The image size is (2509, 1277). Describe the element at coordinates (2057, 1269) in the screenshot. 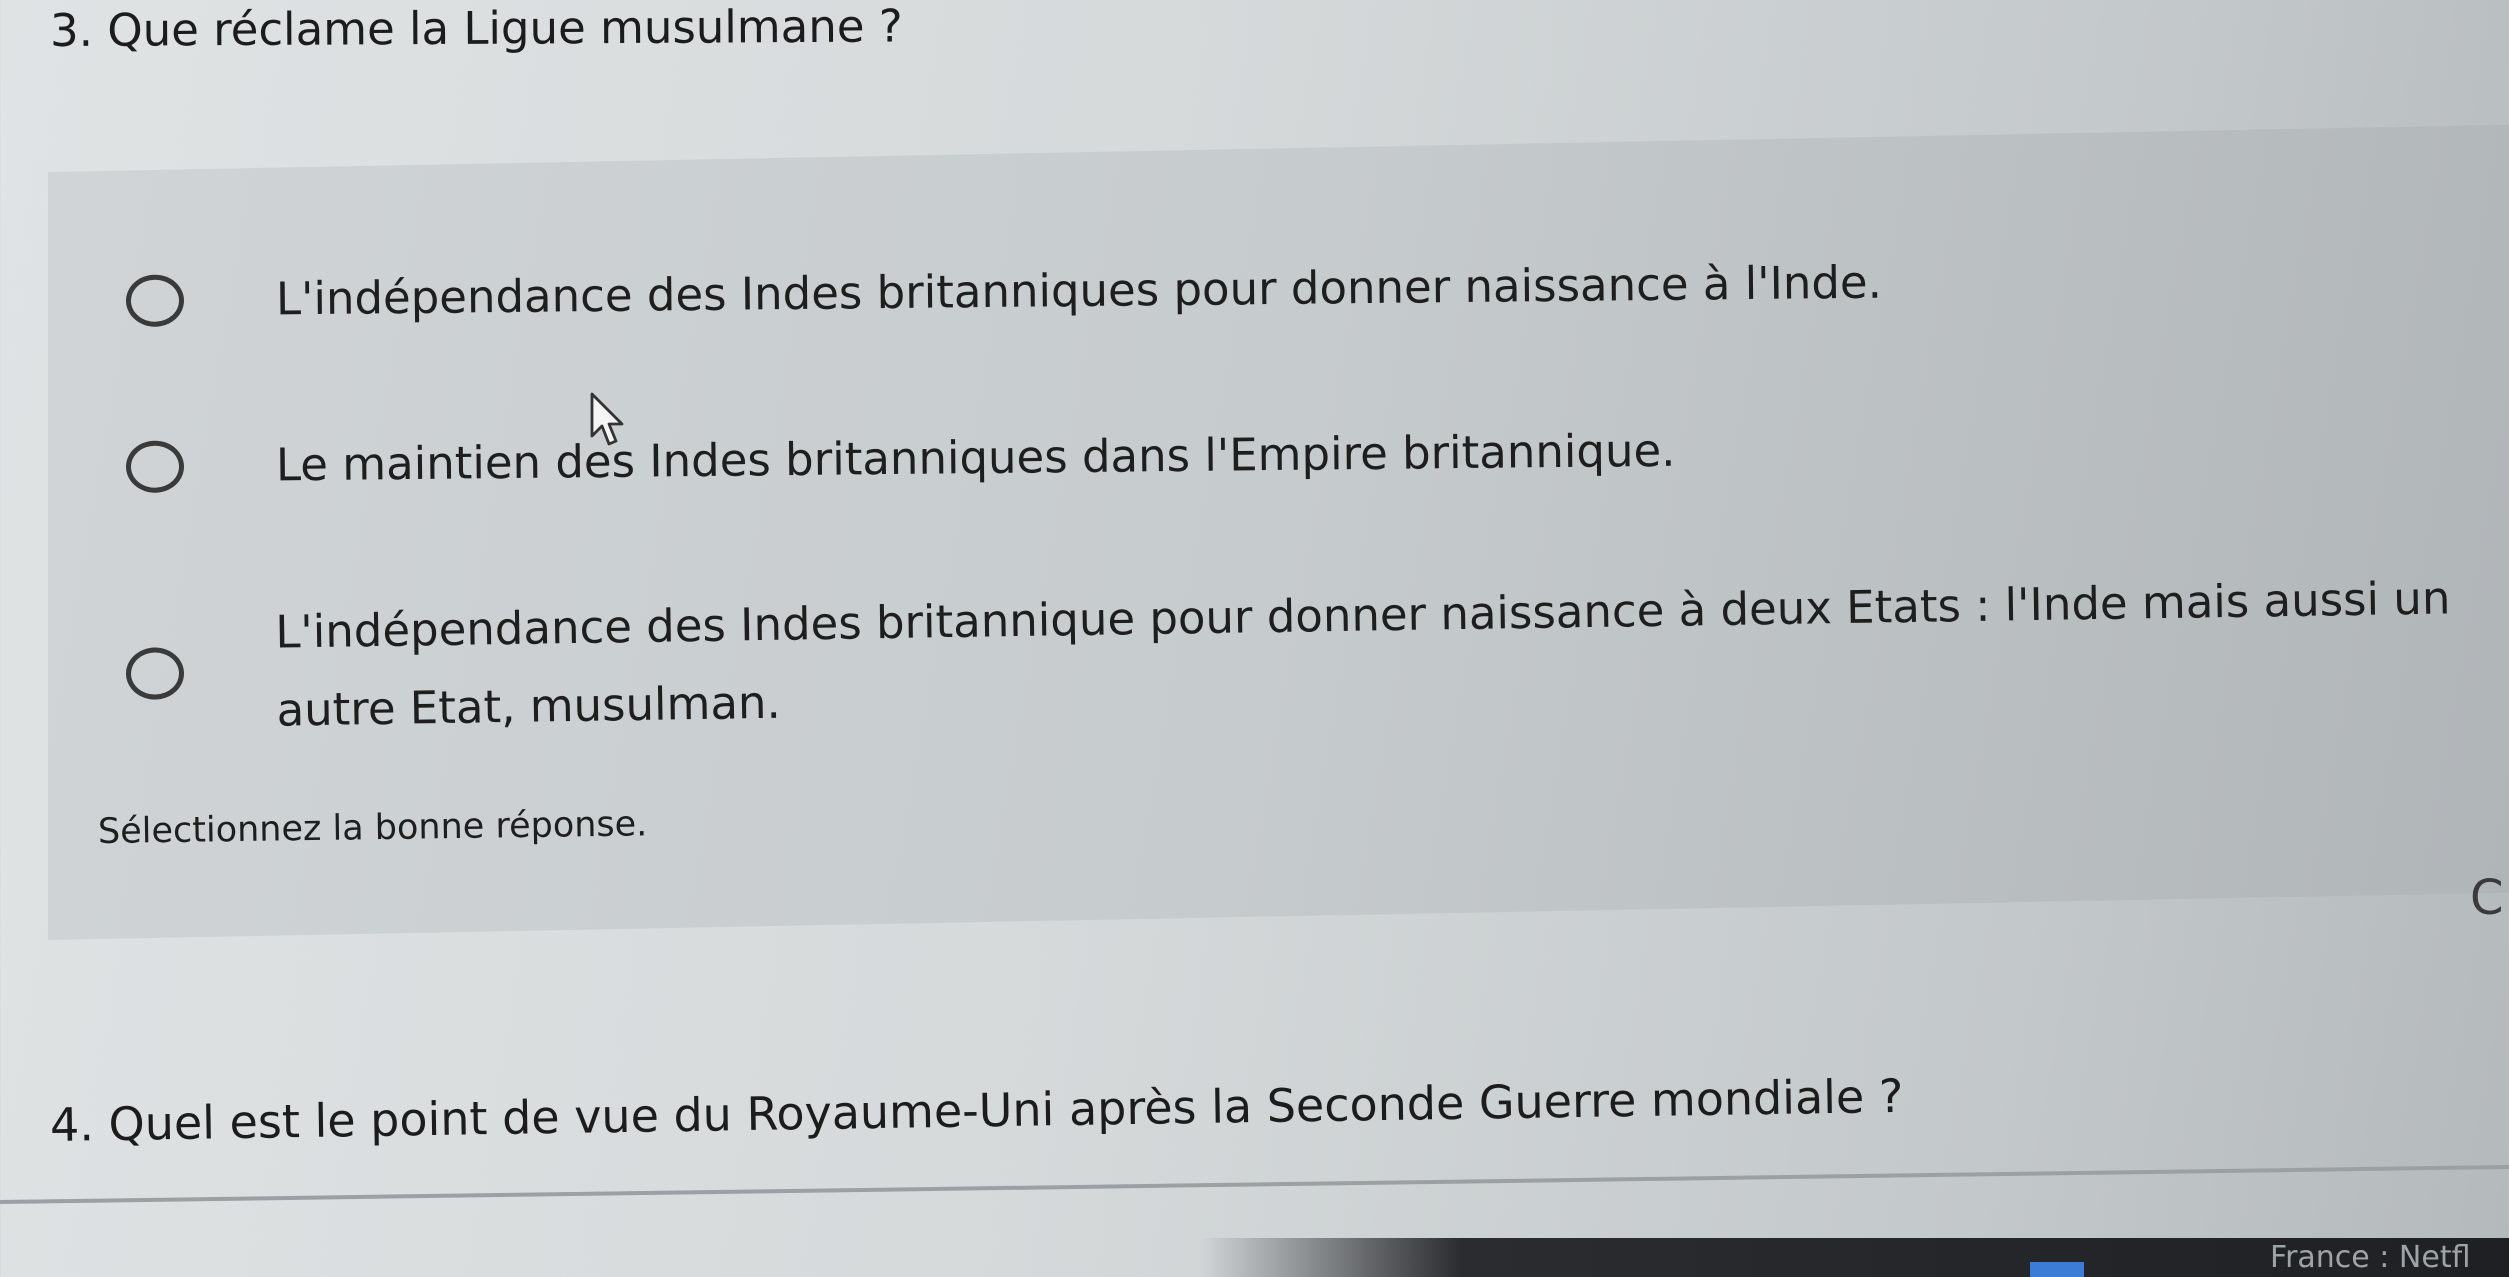

I see `taskbar-app-icon` at that location.